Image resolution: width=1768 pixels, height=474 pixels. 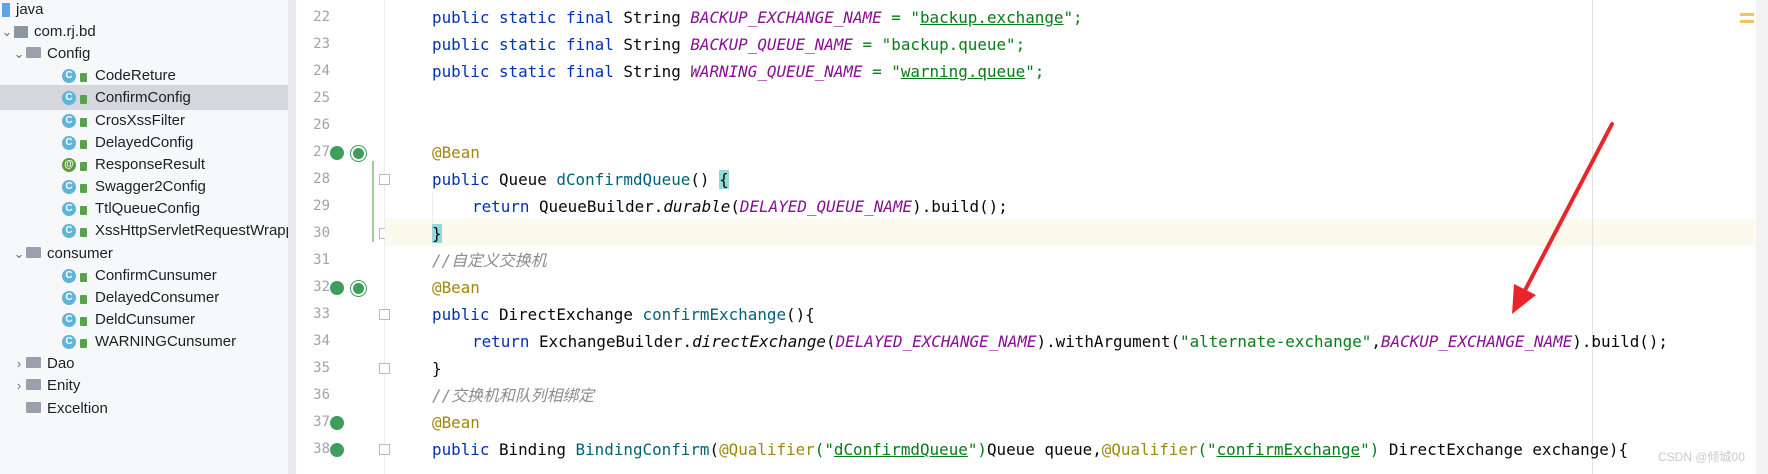 What do you see at coordinates (64, 385) in the screenshot?
I see `tree-item-label: Enity` at bounding box center [64, 385].